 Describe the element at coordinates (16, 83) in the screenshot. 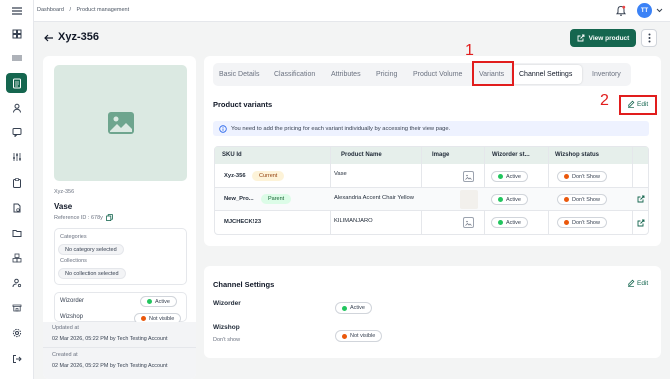

I see `product-icon` at that location.